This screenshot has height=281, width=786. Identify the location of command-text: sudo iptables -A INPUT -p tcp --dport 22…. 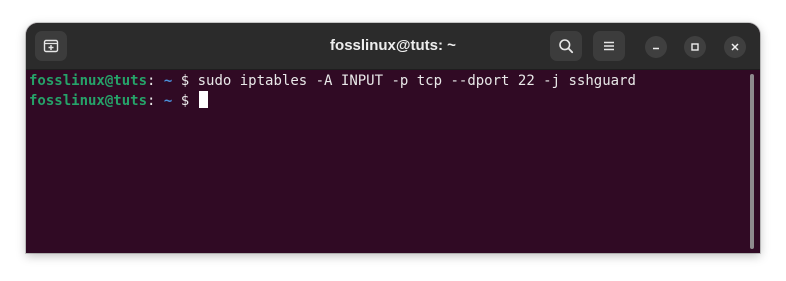
(416, 81).